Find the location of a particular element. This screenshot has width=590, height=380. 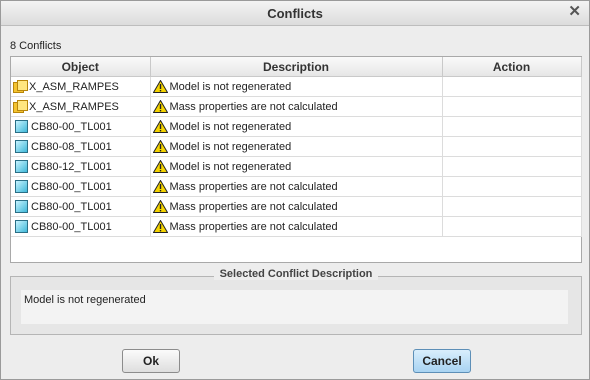

table-row: CB80-00_TL001 Model is not regenerated is located at coordinates (296, 126).